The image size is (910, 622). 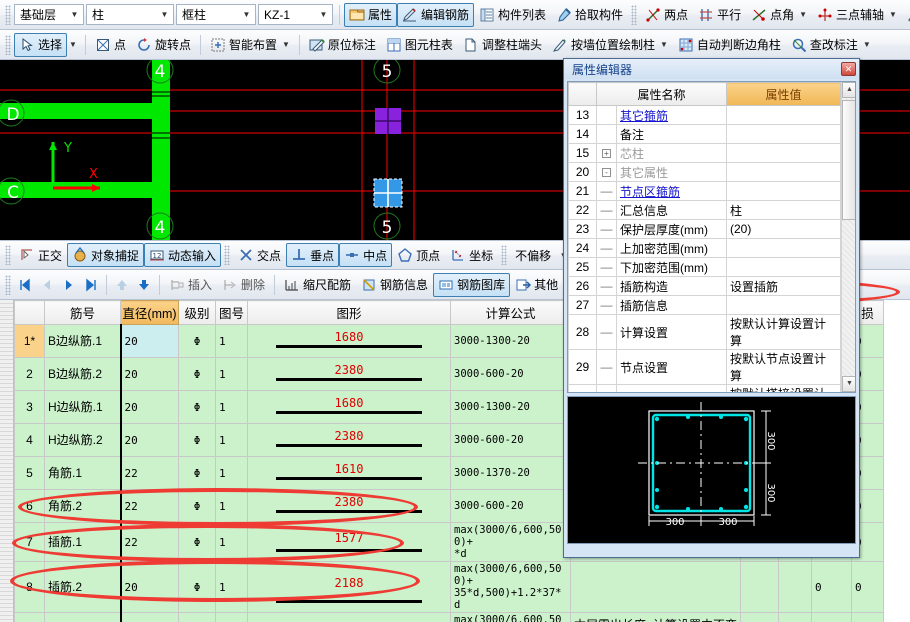 I want to click on scrollbar-track, so click(x=848, y=237).